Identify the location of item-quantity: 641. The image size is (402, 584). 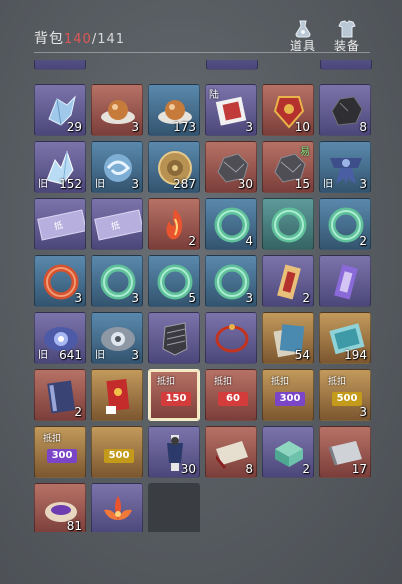
(70, 355).